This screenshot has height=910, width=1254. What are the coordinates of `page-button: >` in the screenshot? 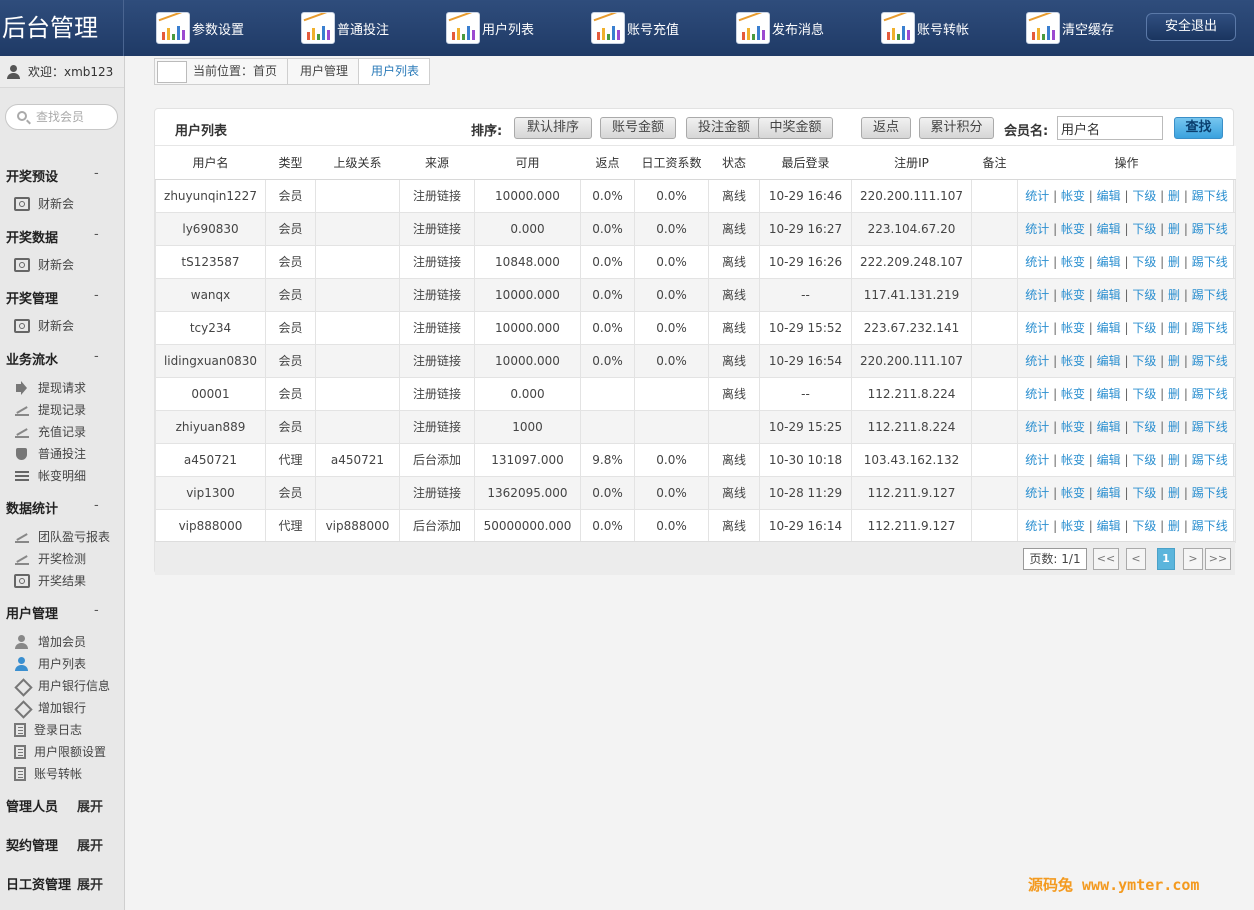 It's located at (1193, 559).